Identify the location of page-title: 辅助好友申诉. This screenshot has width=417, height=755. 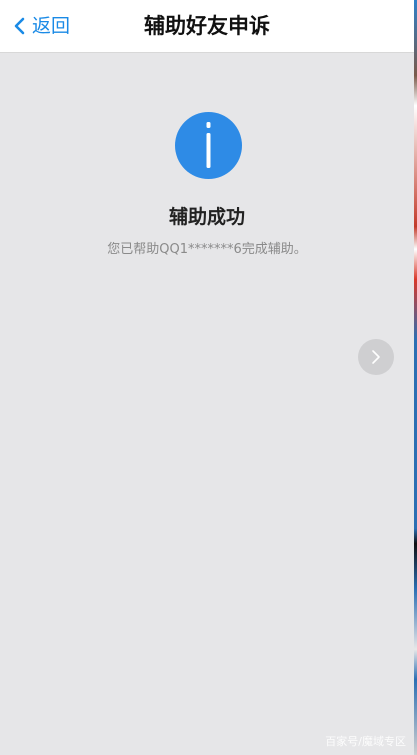
(207, 26).